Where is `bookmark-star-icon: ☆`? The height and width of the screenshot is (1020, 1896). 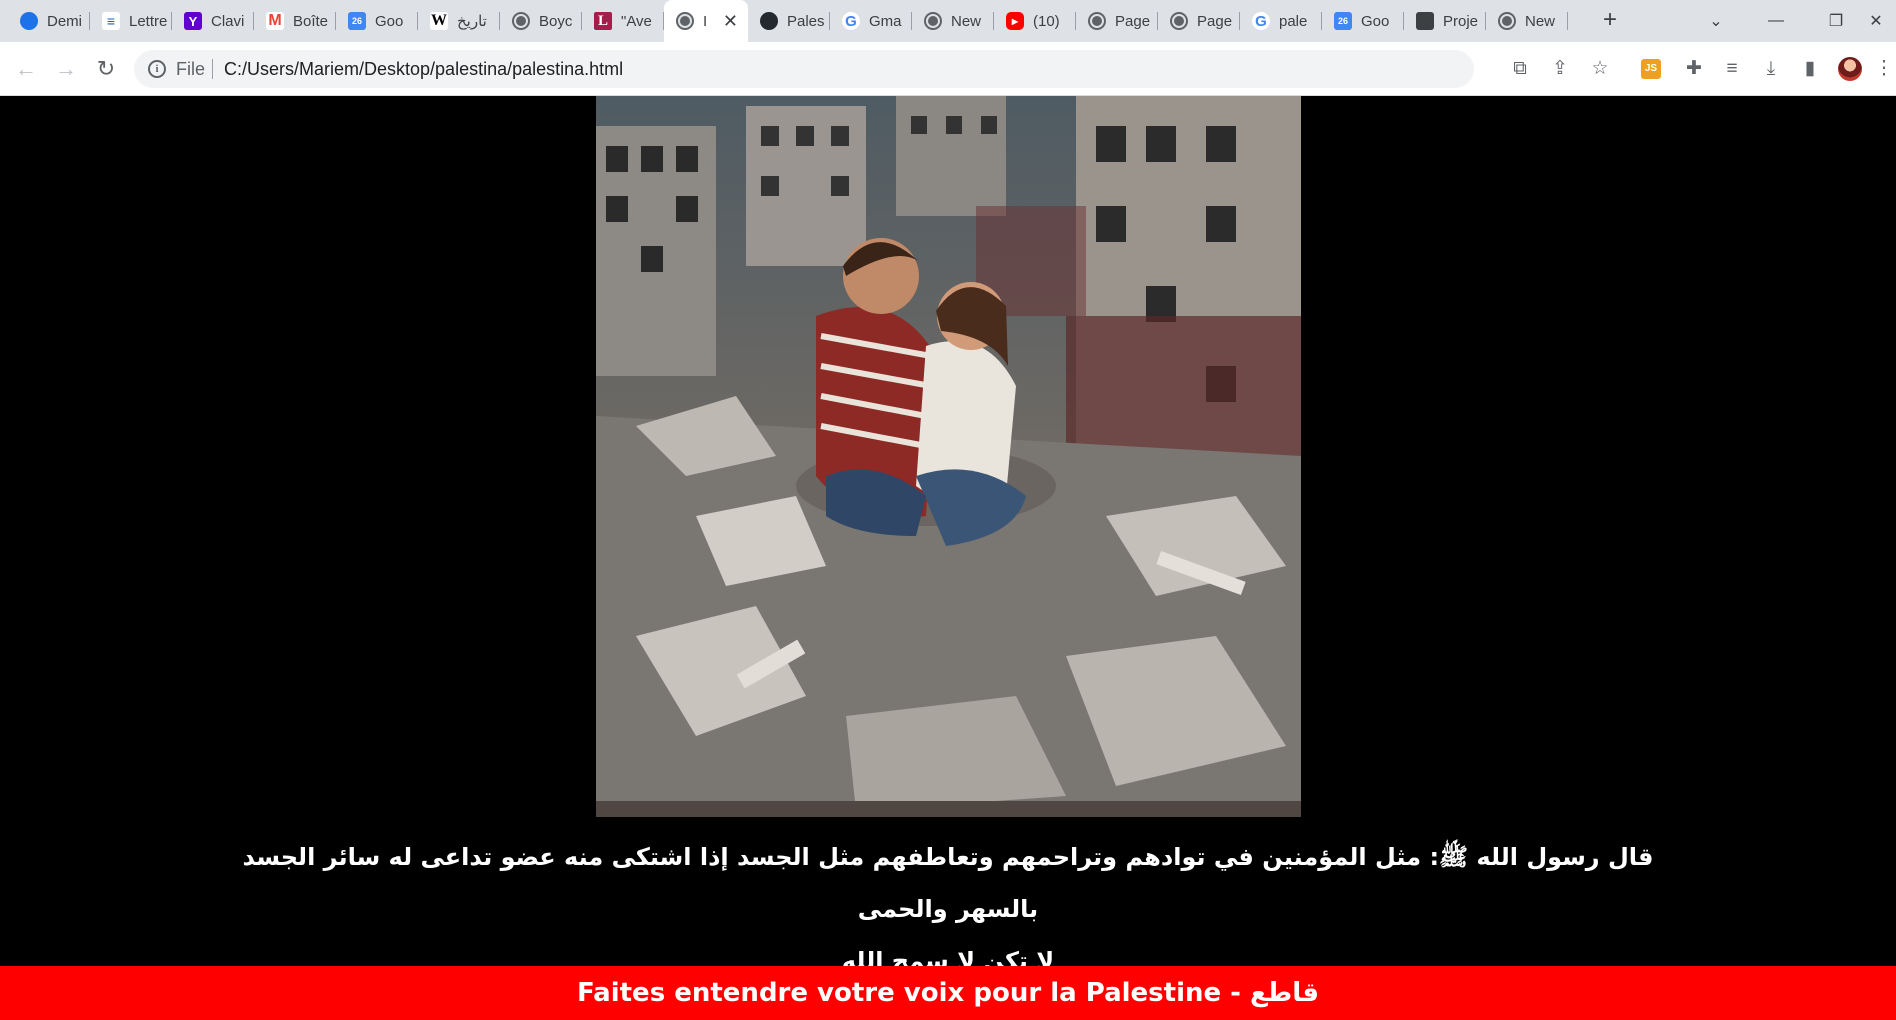
bookmark-star-icon: ☆ is located at coordinates (1600, 69).